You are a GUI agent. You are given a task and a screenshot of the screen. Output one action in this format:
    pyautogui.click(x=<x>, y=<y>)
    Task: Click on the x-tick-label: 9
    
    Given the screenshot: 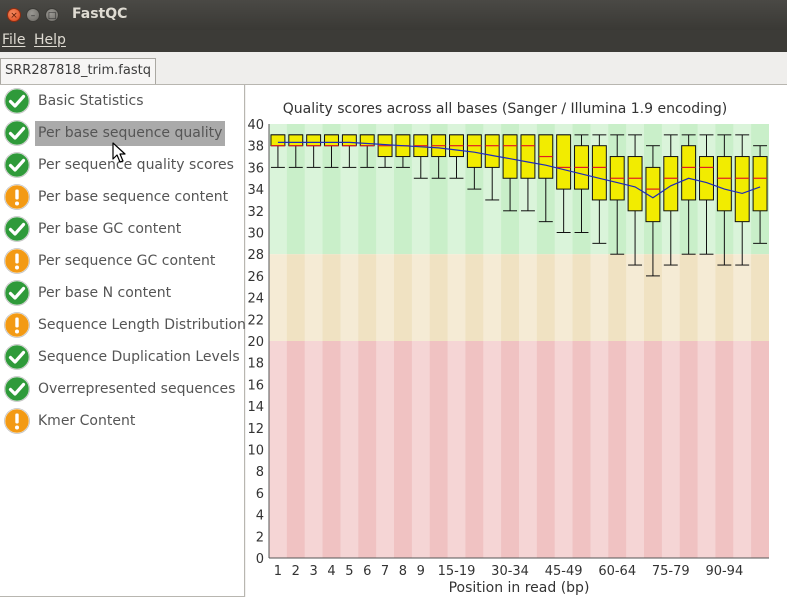 What is the action you would take?
    pyautogui.click(x=421, y=571)
    